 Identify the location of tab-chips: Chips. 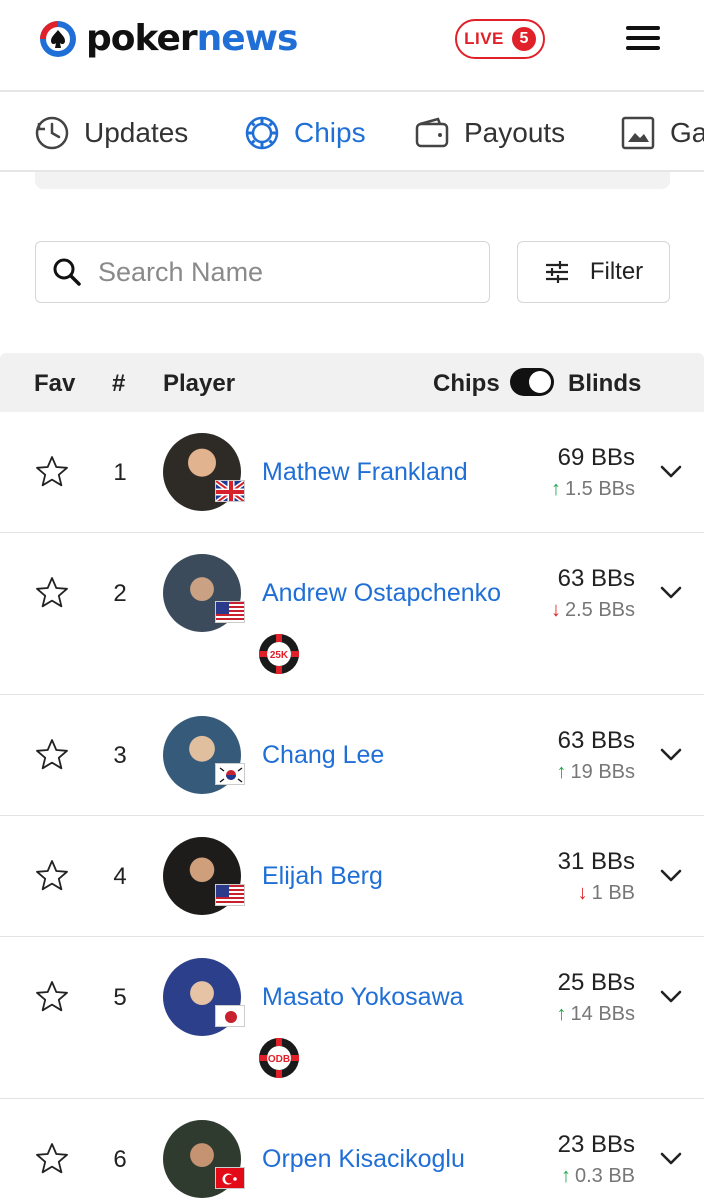
(305, 132).